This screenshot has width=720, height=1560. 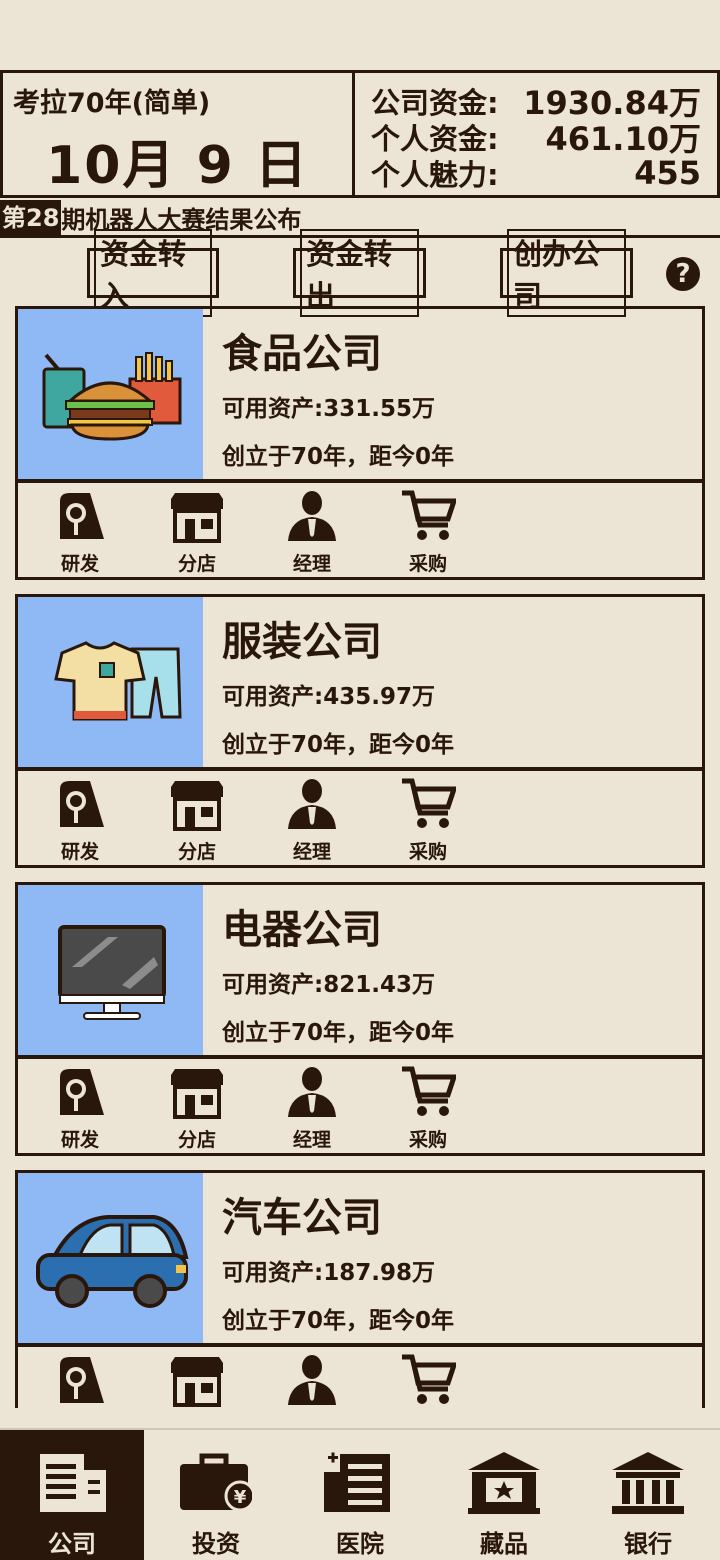 I want to click on nav-collection: 藏品, so click(x=504, y=1495).